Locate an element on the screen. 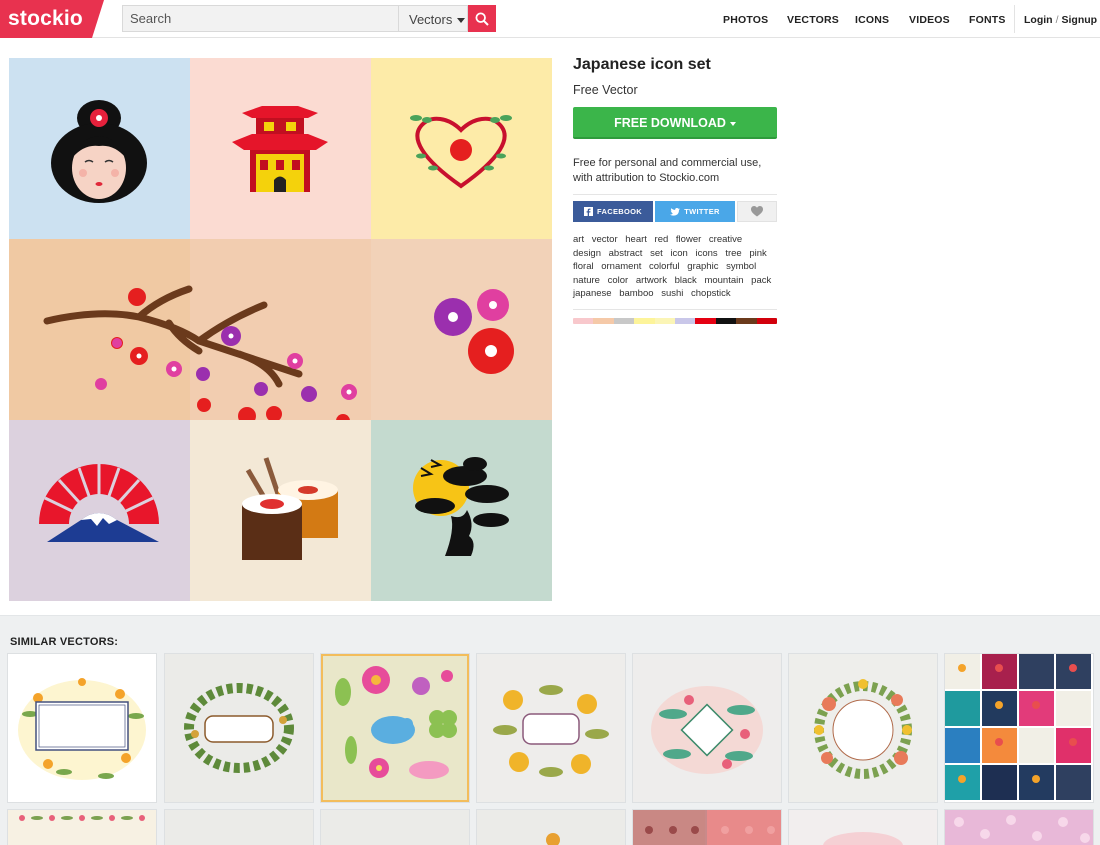 This screenshot has width=1100, height=845. nav-photos: PHOTOS is located at coordinates (745, 20).